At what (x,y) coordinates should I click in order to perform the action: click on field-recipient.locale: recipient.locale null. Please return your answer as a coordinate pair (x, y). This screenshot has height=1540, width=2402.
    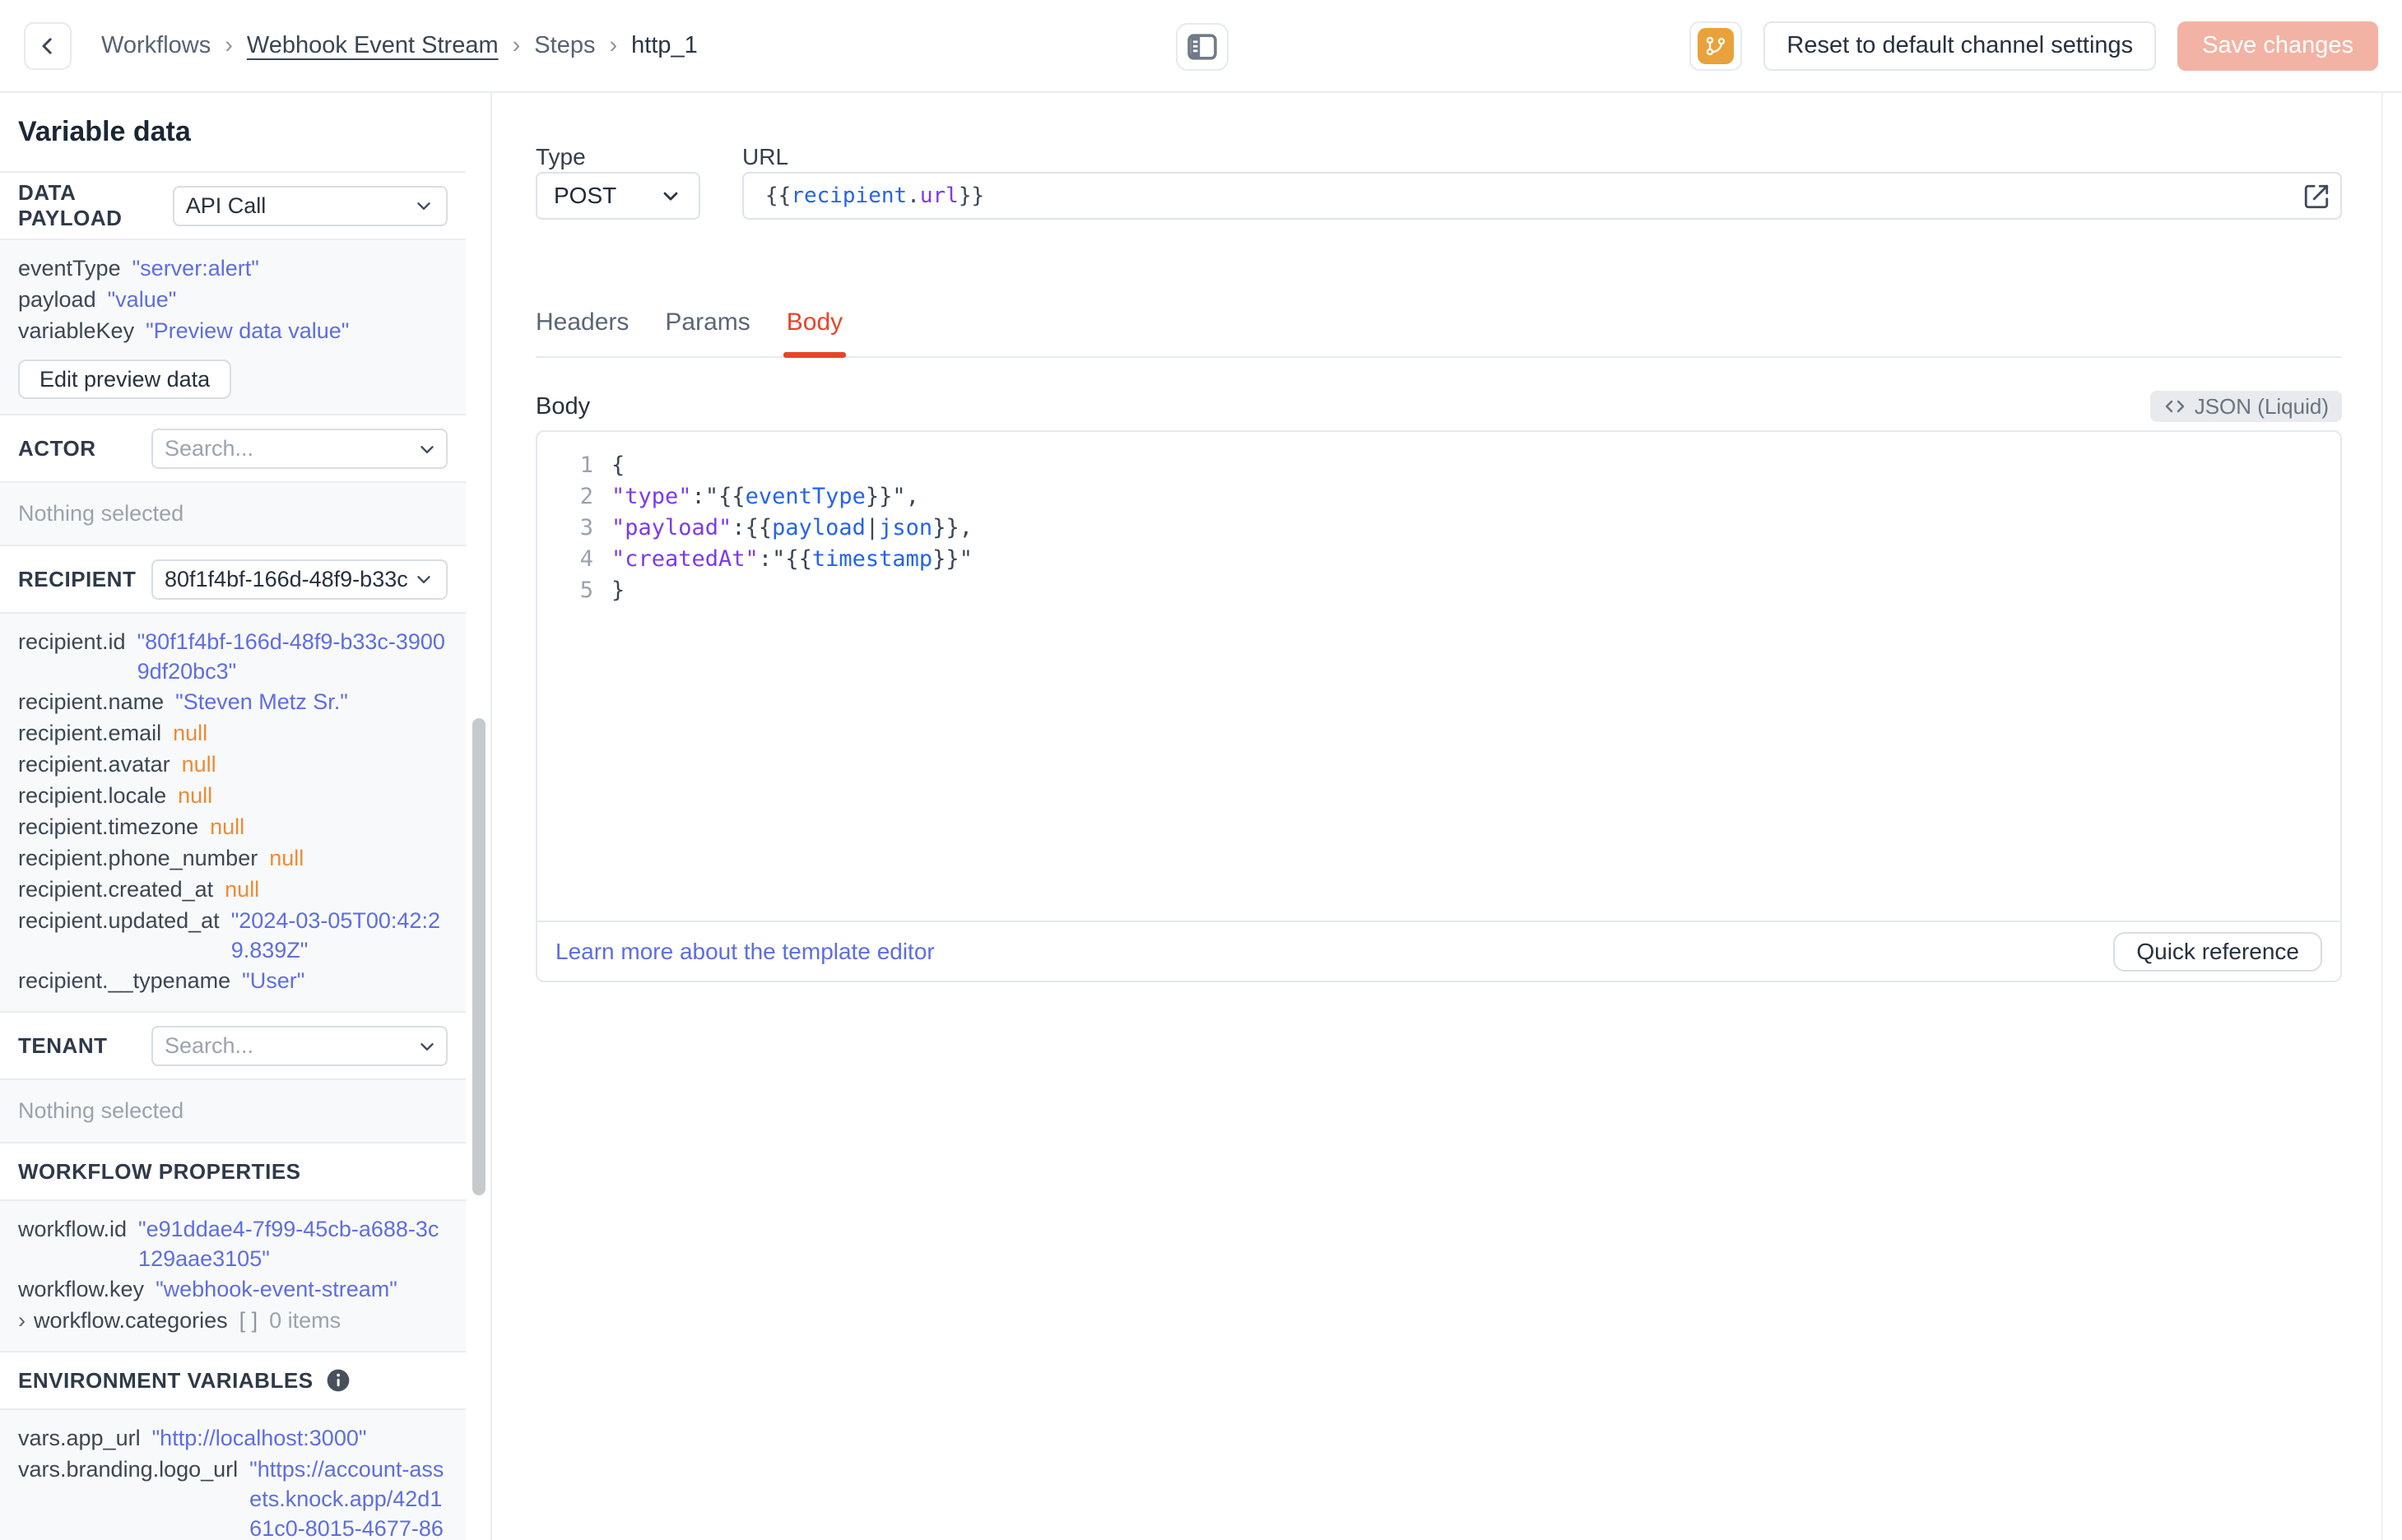
    Looking at the image, I should click on (234, 795).